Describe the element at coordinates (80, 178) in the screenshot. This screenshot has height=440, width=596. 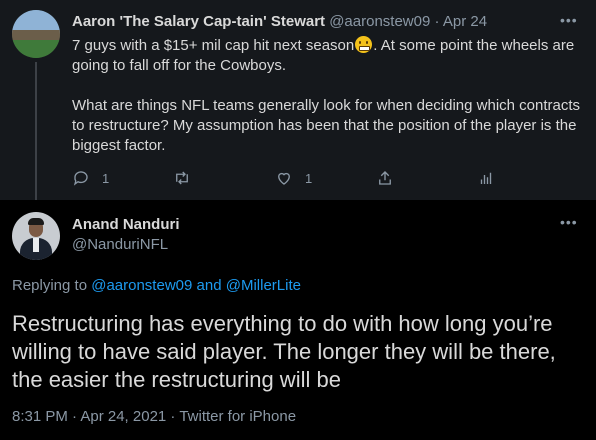
I see `reply-icon` at that location.